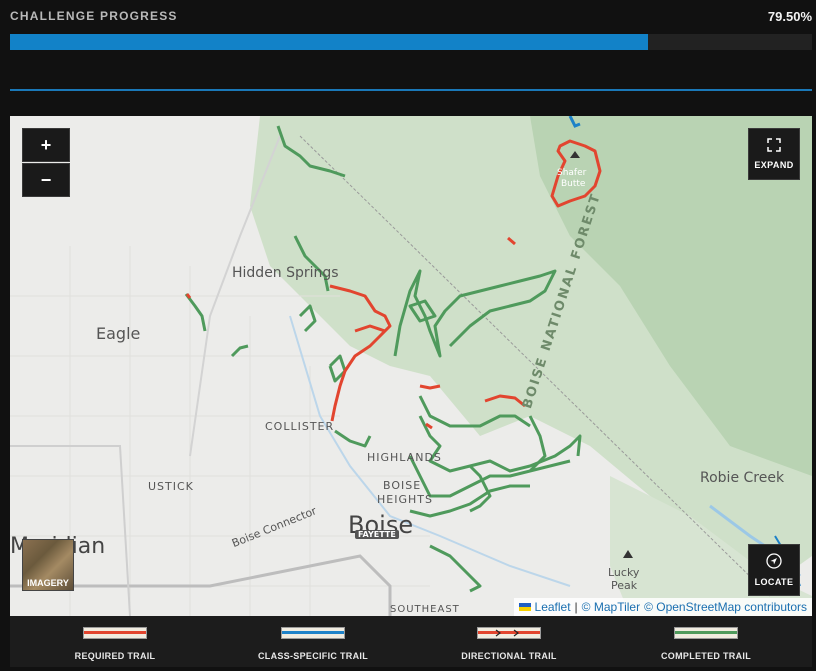  What do you see at coordinates (411, 16) in the screenshot?
I see `progress-header: CHALLENGE PROGRESS 79.50%` at bounding box center [411, 16].